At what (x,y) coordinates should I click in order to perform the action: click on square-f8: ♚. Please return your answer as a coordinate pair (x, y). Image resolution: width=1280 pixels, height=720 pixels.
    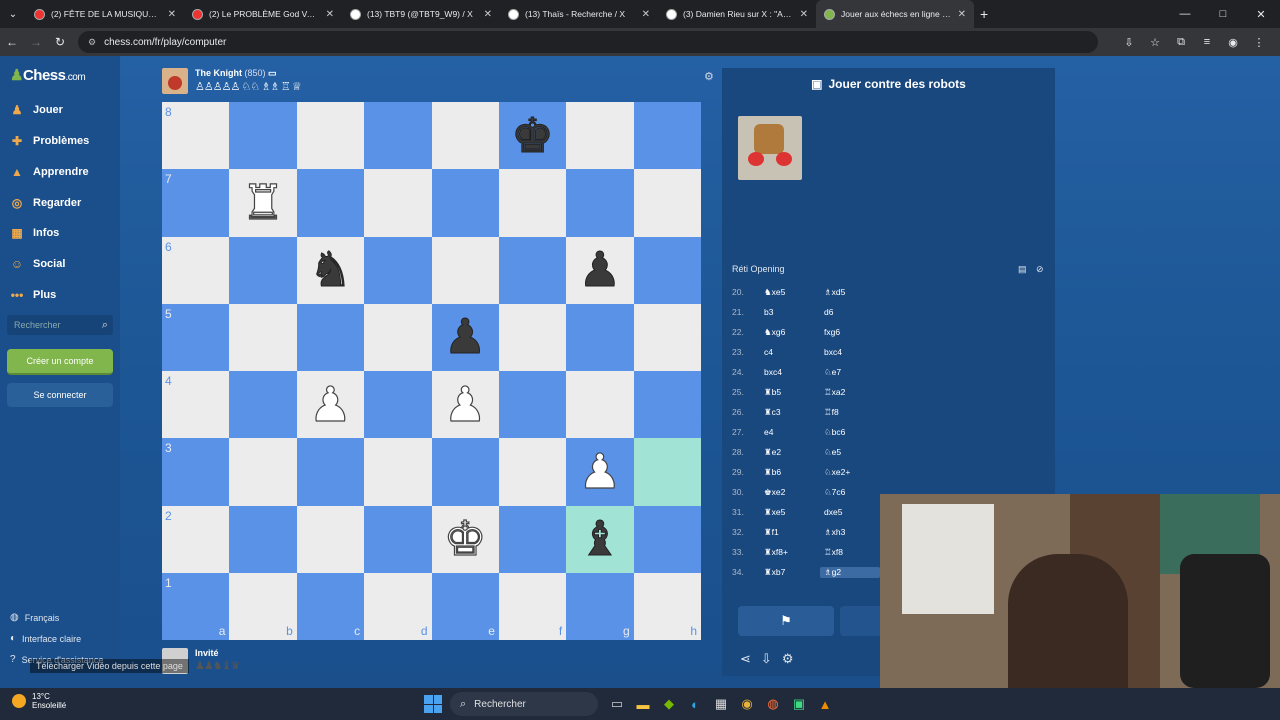
    Looking at the image, I should click on (532, 136).